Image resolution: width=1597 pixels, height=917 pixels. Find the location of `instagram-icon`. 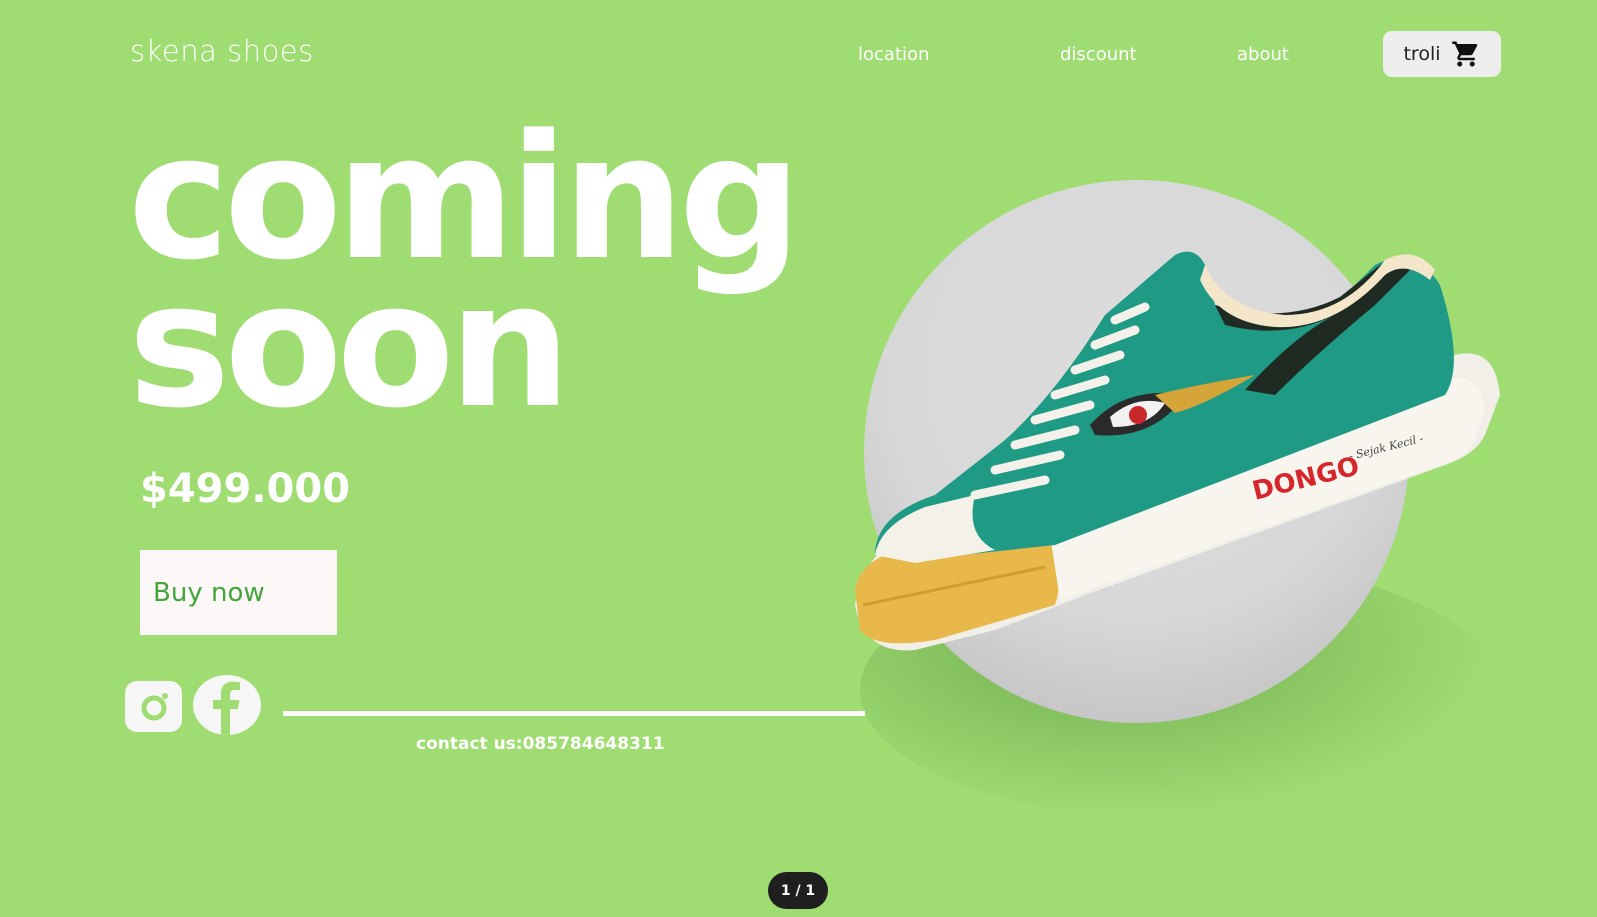

instagram-icon is located at coordinates (154, 706).